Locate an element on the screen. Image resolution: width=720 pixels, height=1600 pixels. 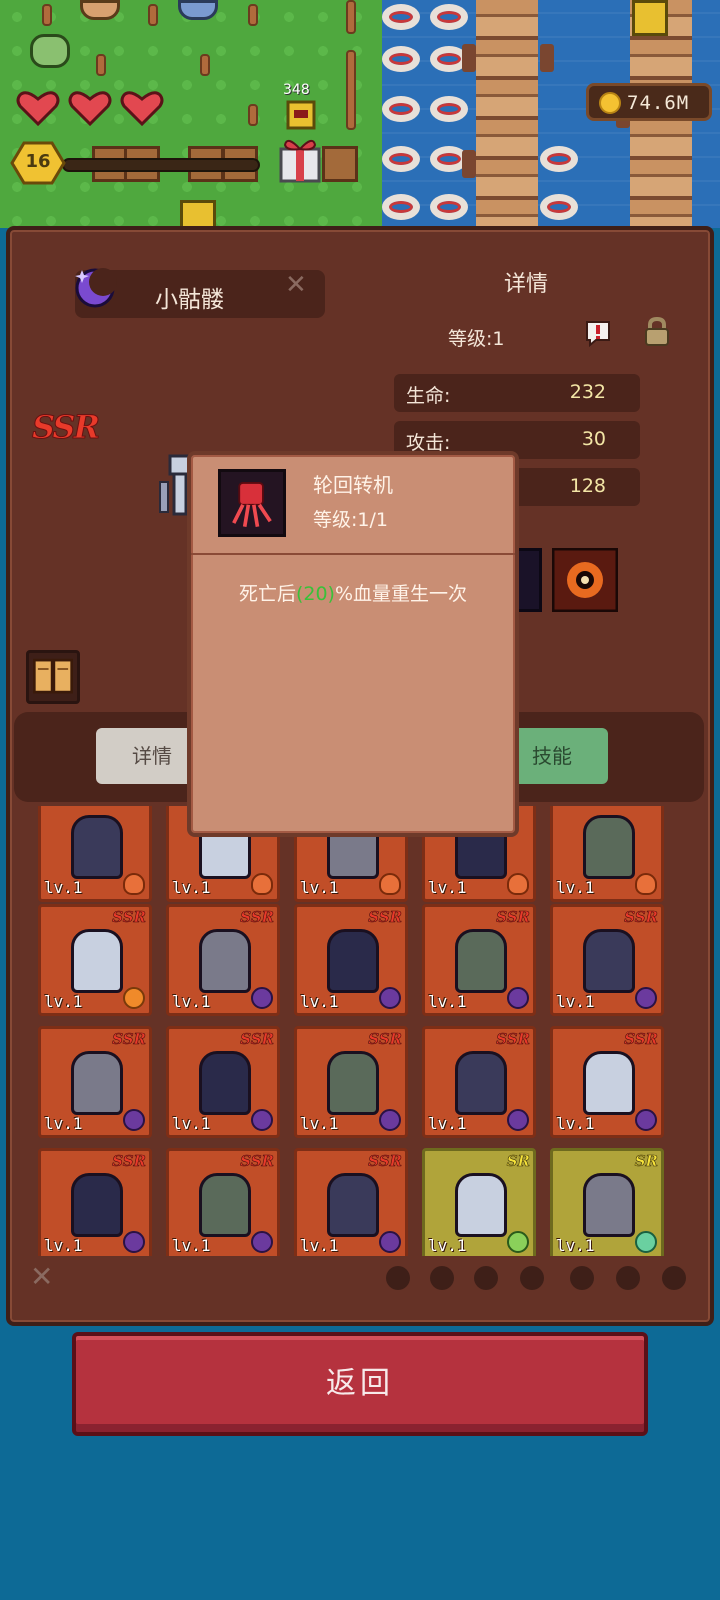
sun-filter-icon is located at coordinates (628, 1278).